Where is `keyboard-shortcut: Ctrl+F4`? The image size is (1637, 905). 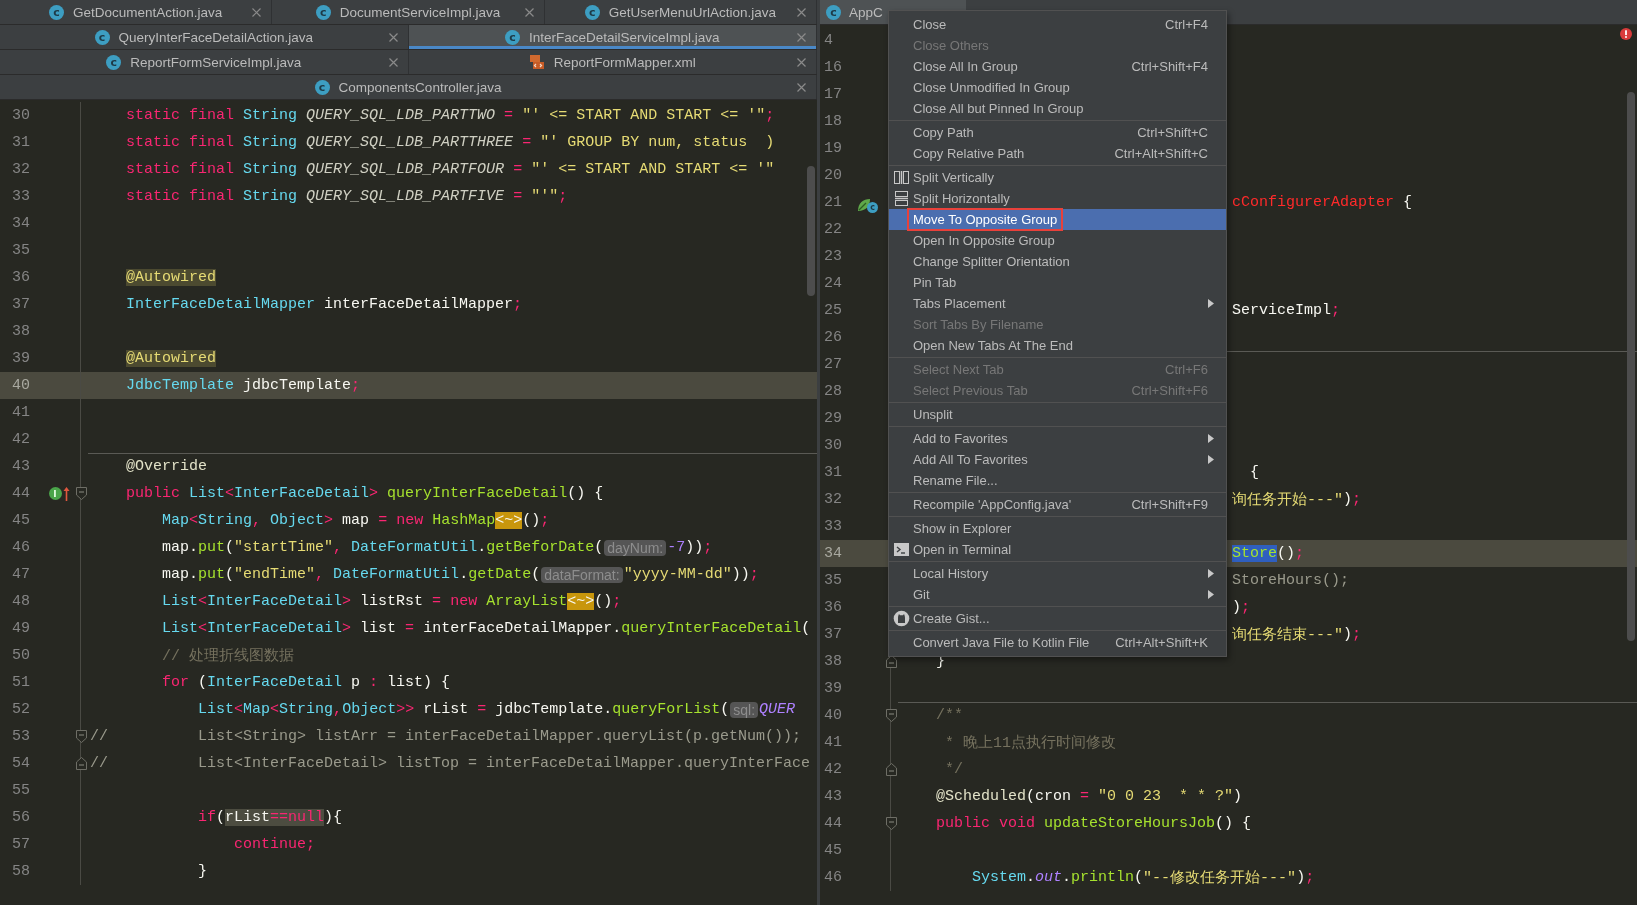 keyboard-shortcut: Ctrl+F4 is located at coordinates (1187, 24).